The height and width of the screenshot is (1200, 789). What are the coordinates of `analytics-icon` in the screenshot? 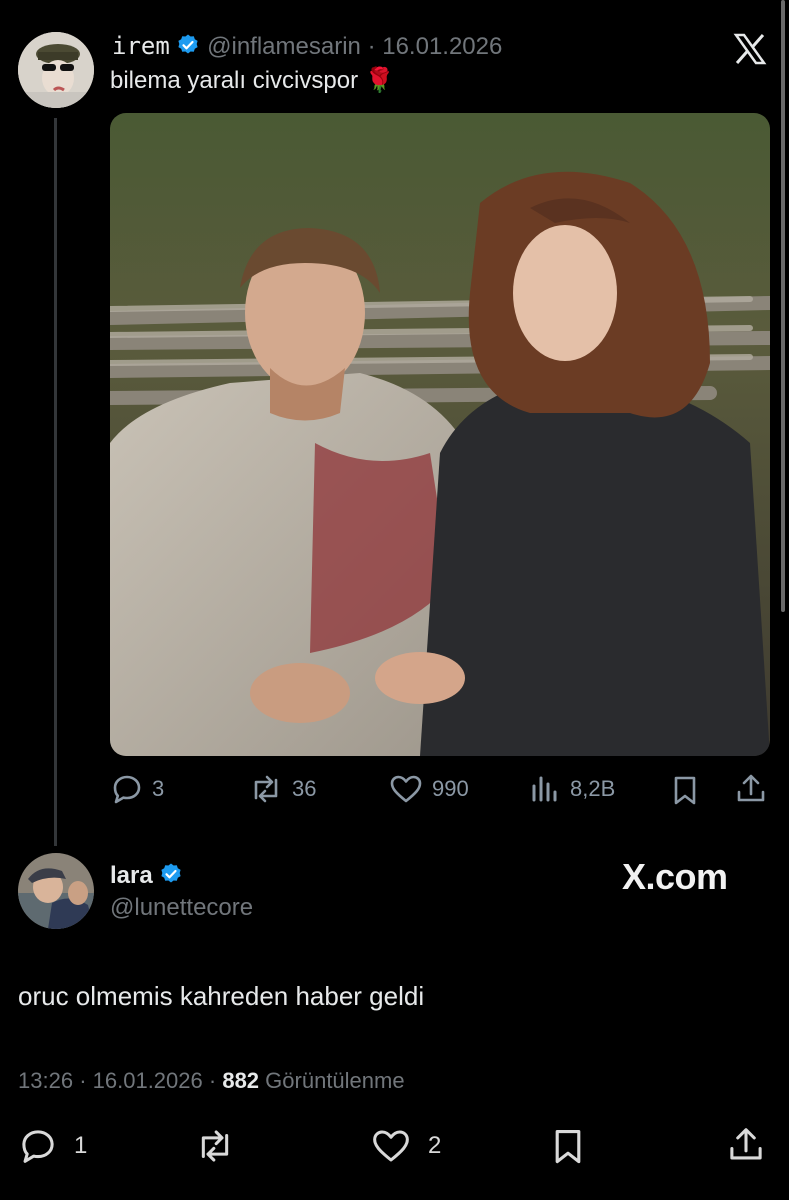 It's located at (546, 789).